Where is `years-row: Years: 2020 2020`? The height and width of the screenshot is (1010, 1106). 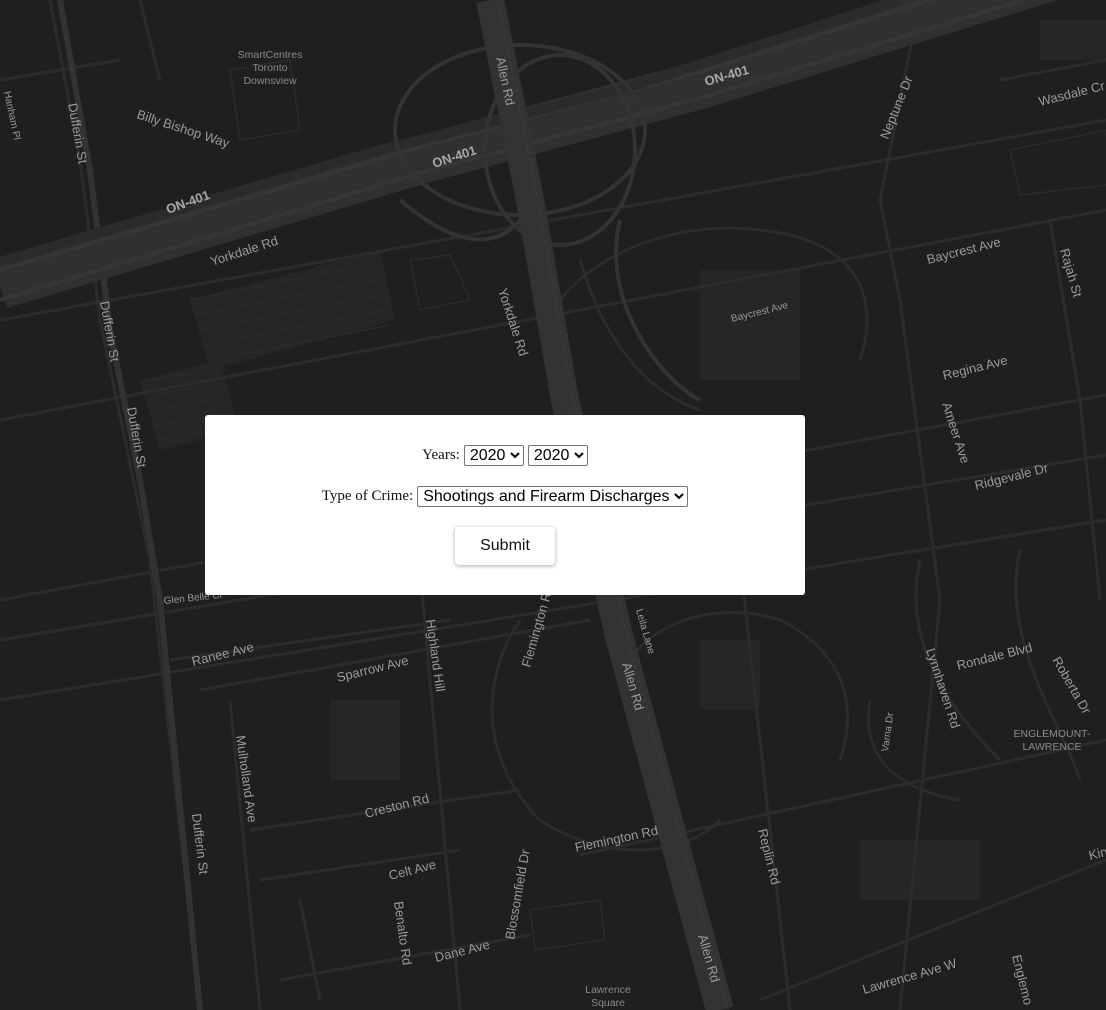 years-row: Years: 2020 2020 is located at coordinates (505, 455).